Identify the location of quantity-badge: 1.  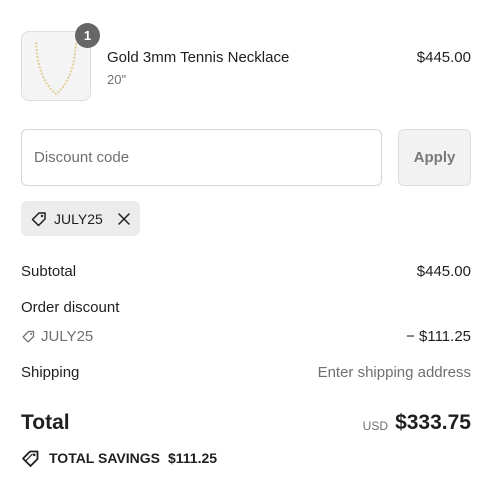
(87, 35).